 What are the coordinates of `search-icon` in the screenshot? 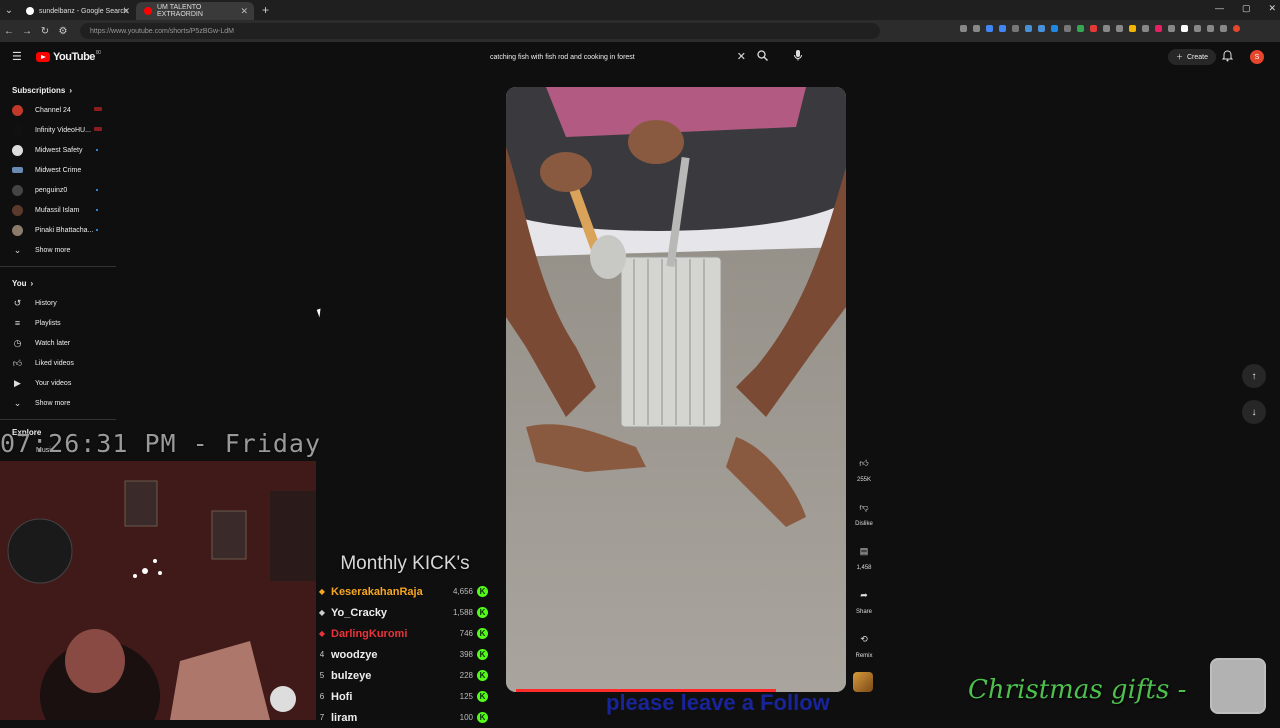 It's located at (762, 57).